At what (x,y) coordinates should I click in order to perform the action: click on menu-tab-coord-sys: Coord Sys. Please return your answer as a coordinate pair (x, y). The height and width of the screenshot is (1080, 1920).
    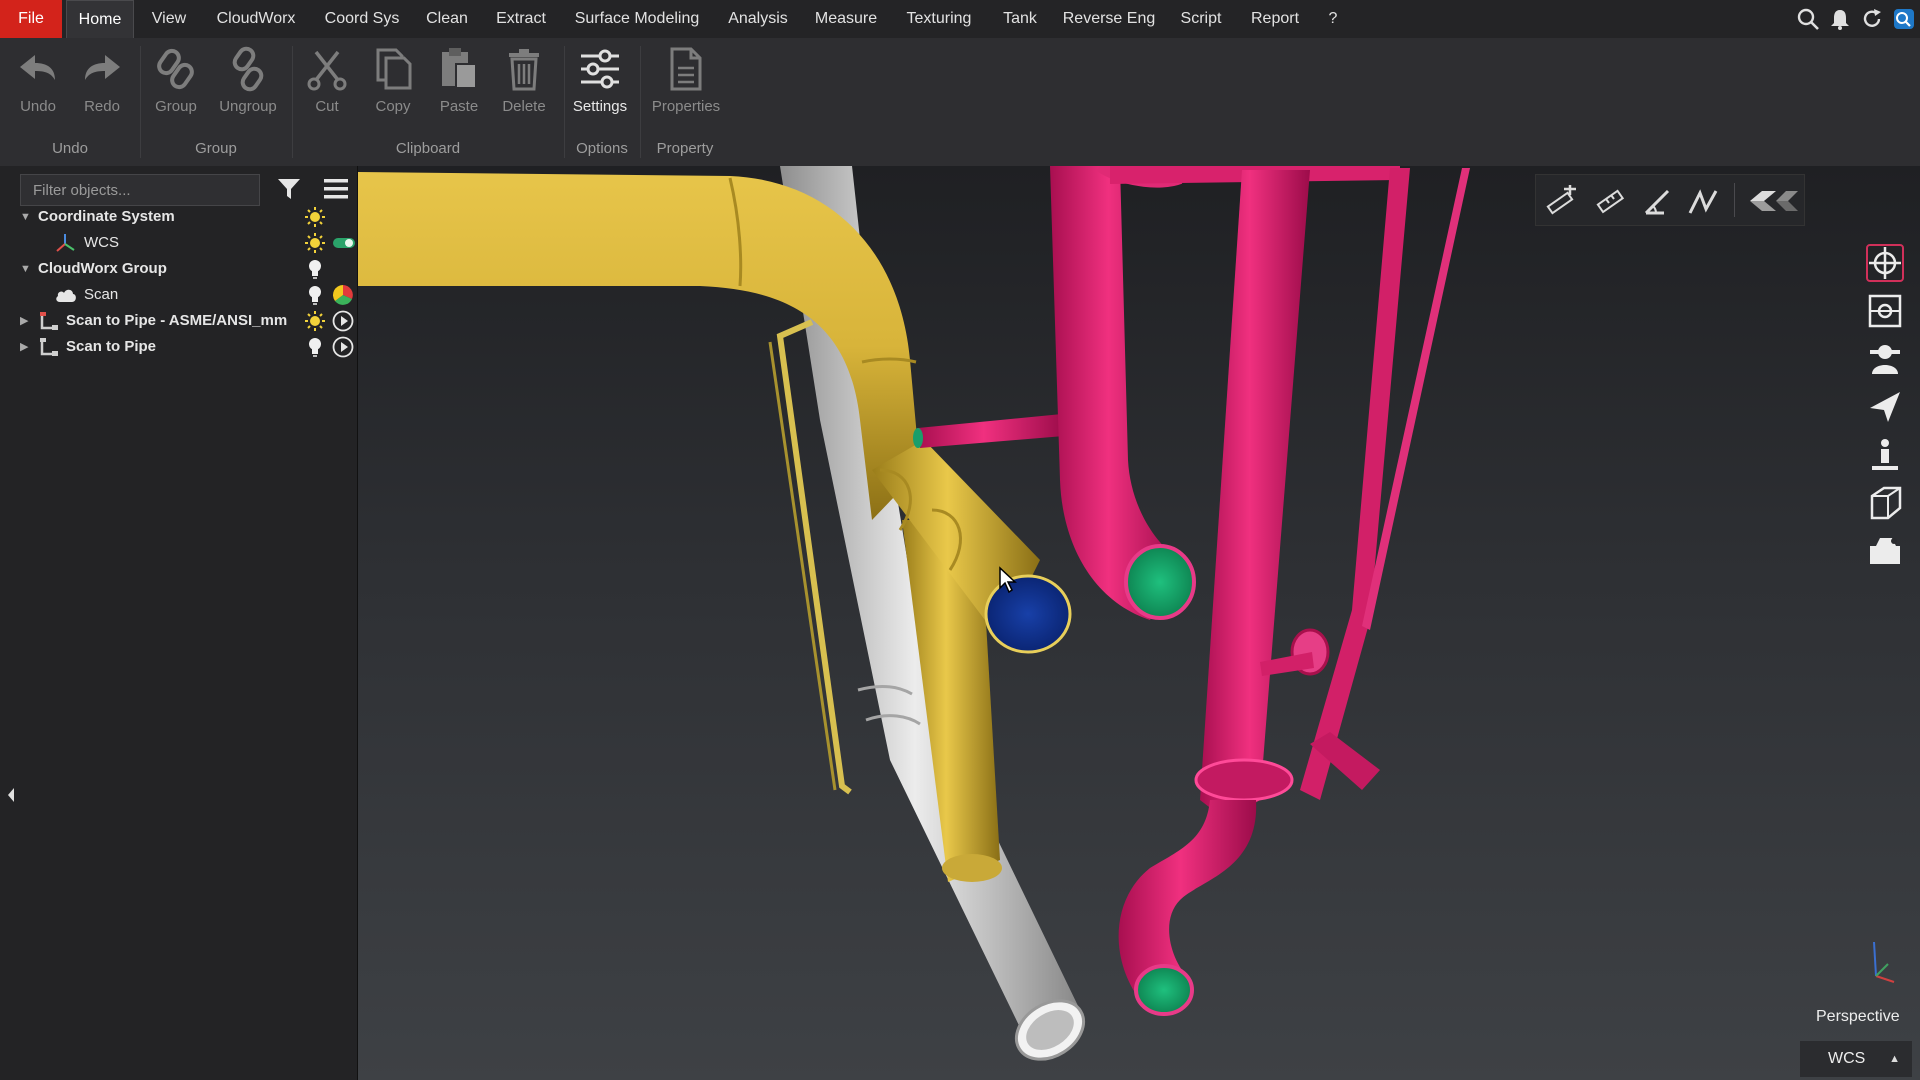
    Looking at the image, I should click on (362, 19).